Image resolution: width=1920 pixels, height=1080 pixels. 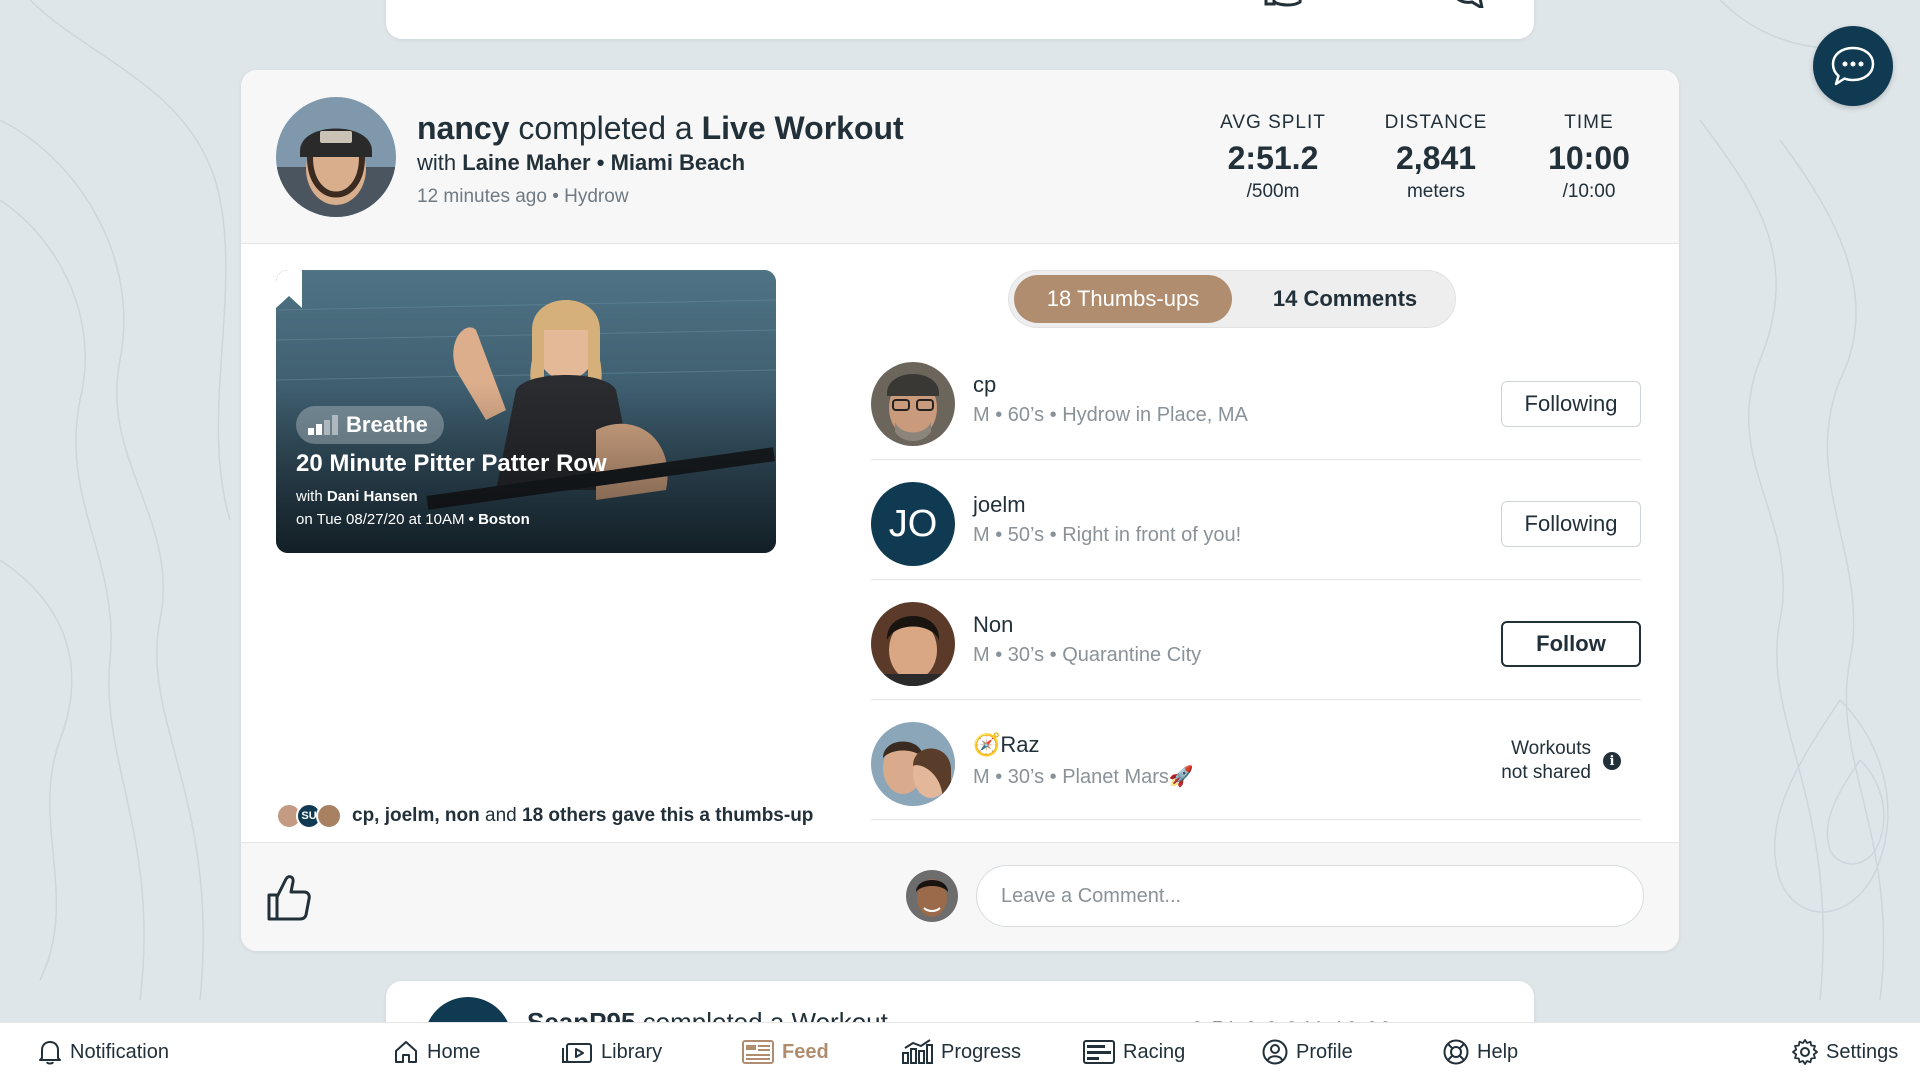 What do you see at coordinates (1006, 745) in the screenshot?
I see `user-name: 🧭Raz` at bounding box center [1006, 745].